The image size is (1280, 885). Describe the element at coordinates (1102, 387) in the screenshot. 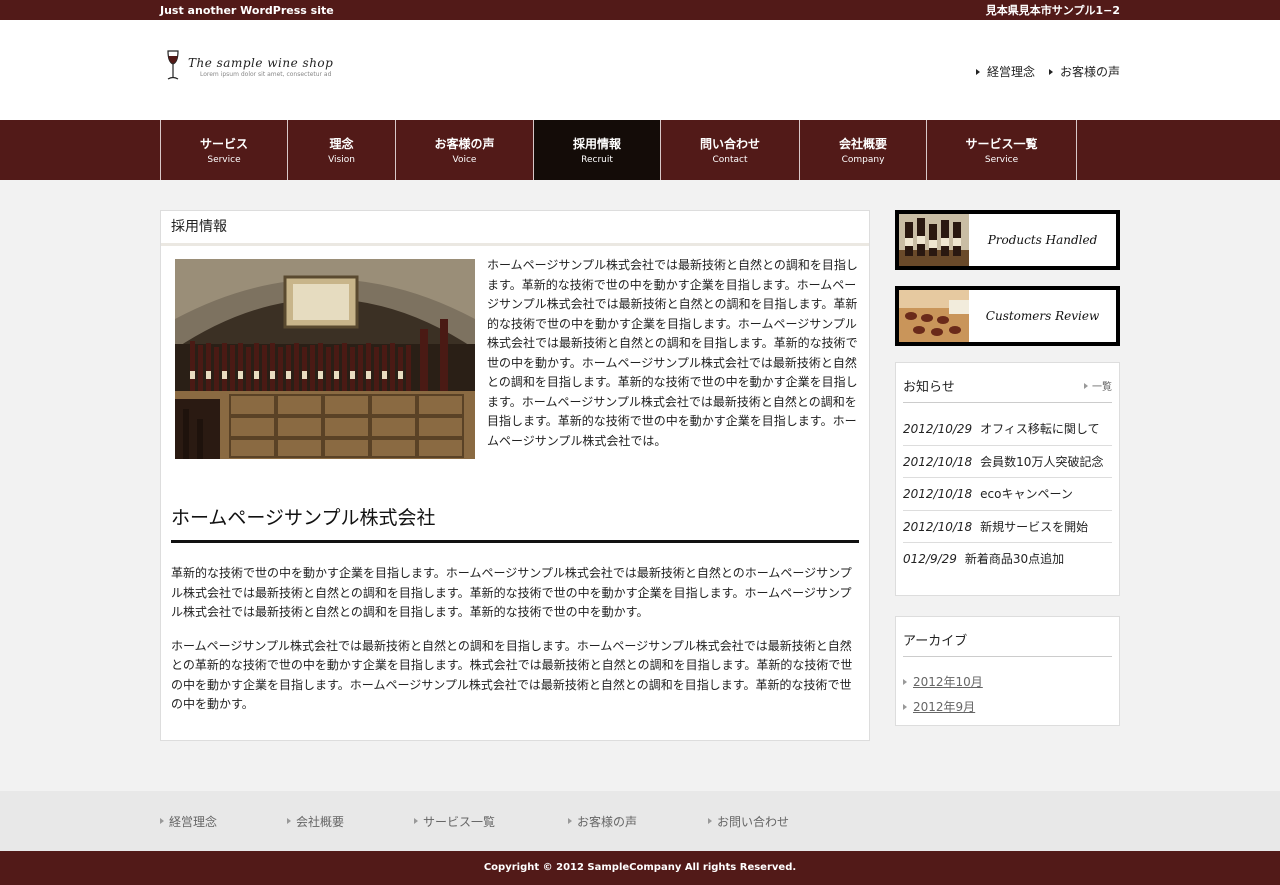

I see `news-more-label: 一覧` at that location.